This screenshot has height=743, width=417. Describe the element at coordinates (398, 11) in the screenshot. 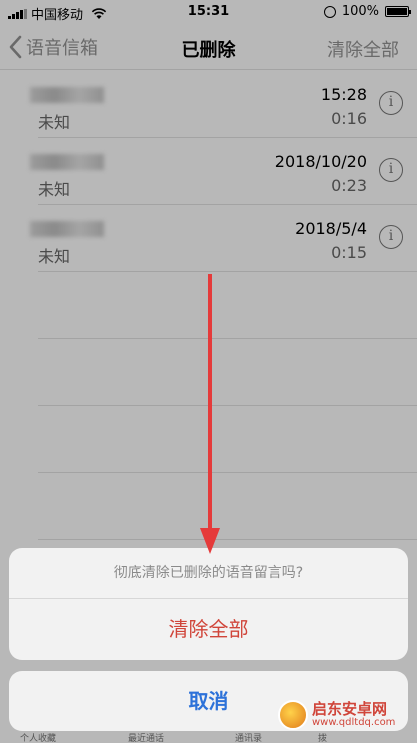

I see `battery-icon` at that location.